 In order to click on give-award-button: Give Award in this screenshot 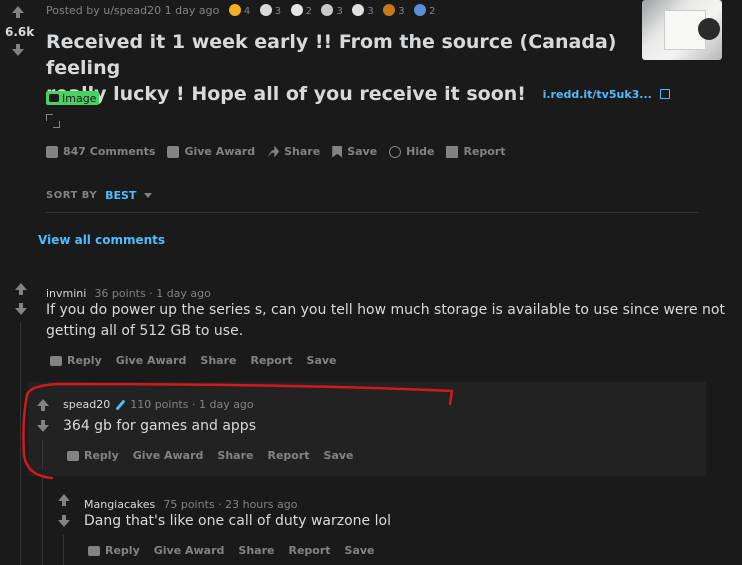, I will do `click(189, 550)`.